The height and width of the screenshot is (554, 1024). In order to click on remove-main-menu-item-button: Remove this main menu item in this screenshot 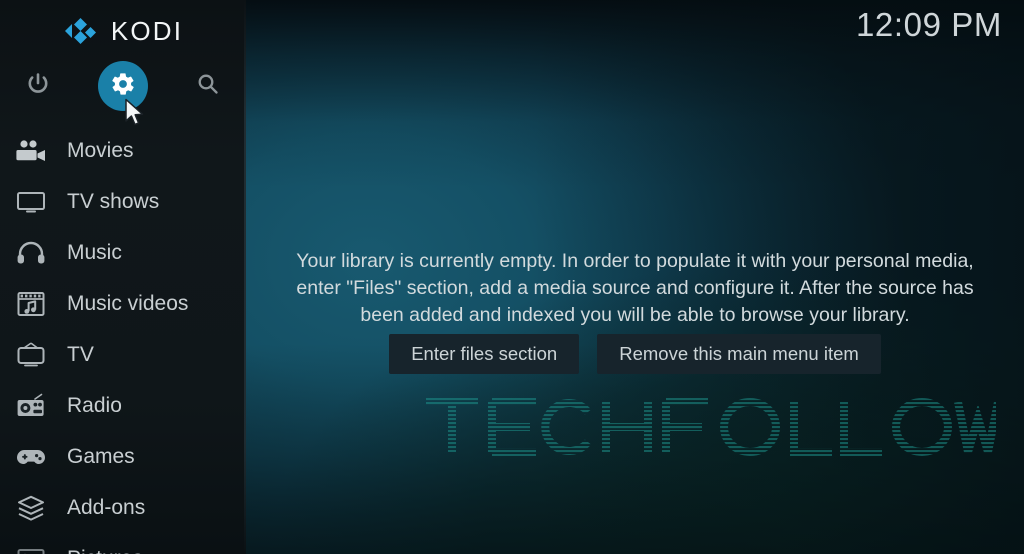, I will do `click(739, 354)`.